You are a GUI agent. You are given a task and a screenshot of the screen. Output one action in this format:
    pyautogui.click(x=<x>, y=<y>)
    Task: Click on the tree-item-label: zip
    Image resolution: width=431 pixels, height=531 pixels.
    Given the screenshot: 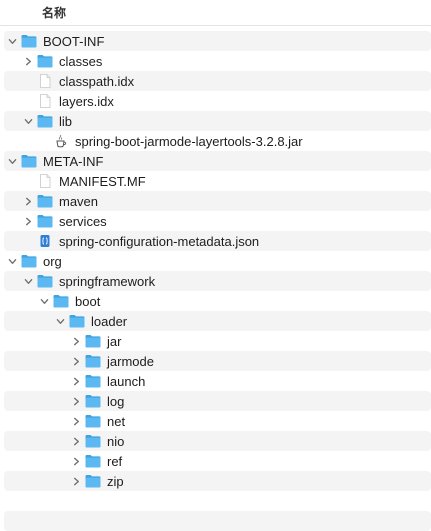 What is the action you would take?
    pyautogui.click(x=115, y=481)
    